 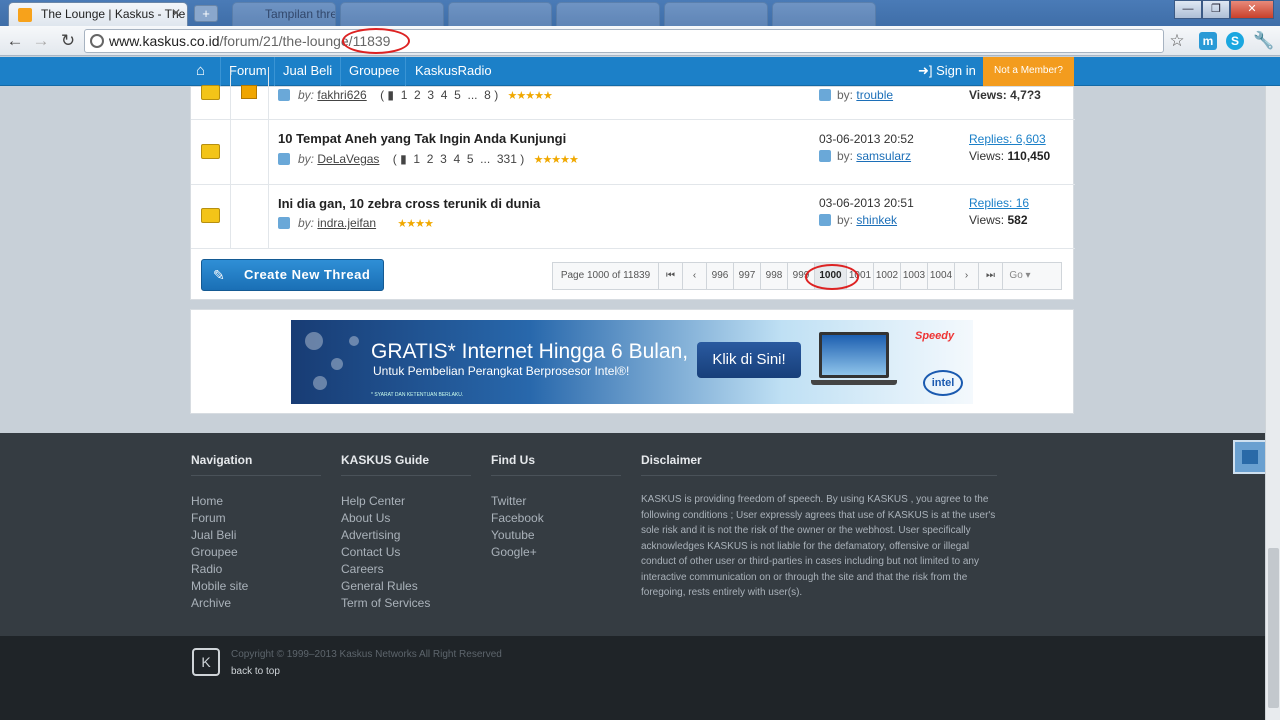 What do you see at coordinates (41, 41) in the screenshot?
I see `forward-arrow-icon: →` at bounding box center [41, 41].